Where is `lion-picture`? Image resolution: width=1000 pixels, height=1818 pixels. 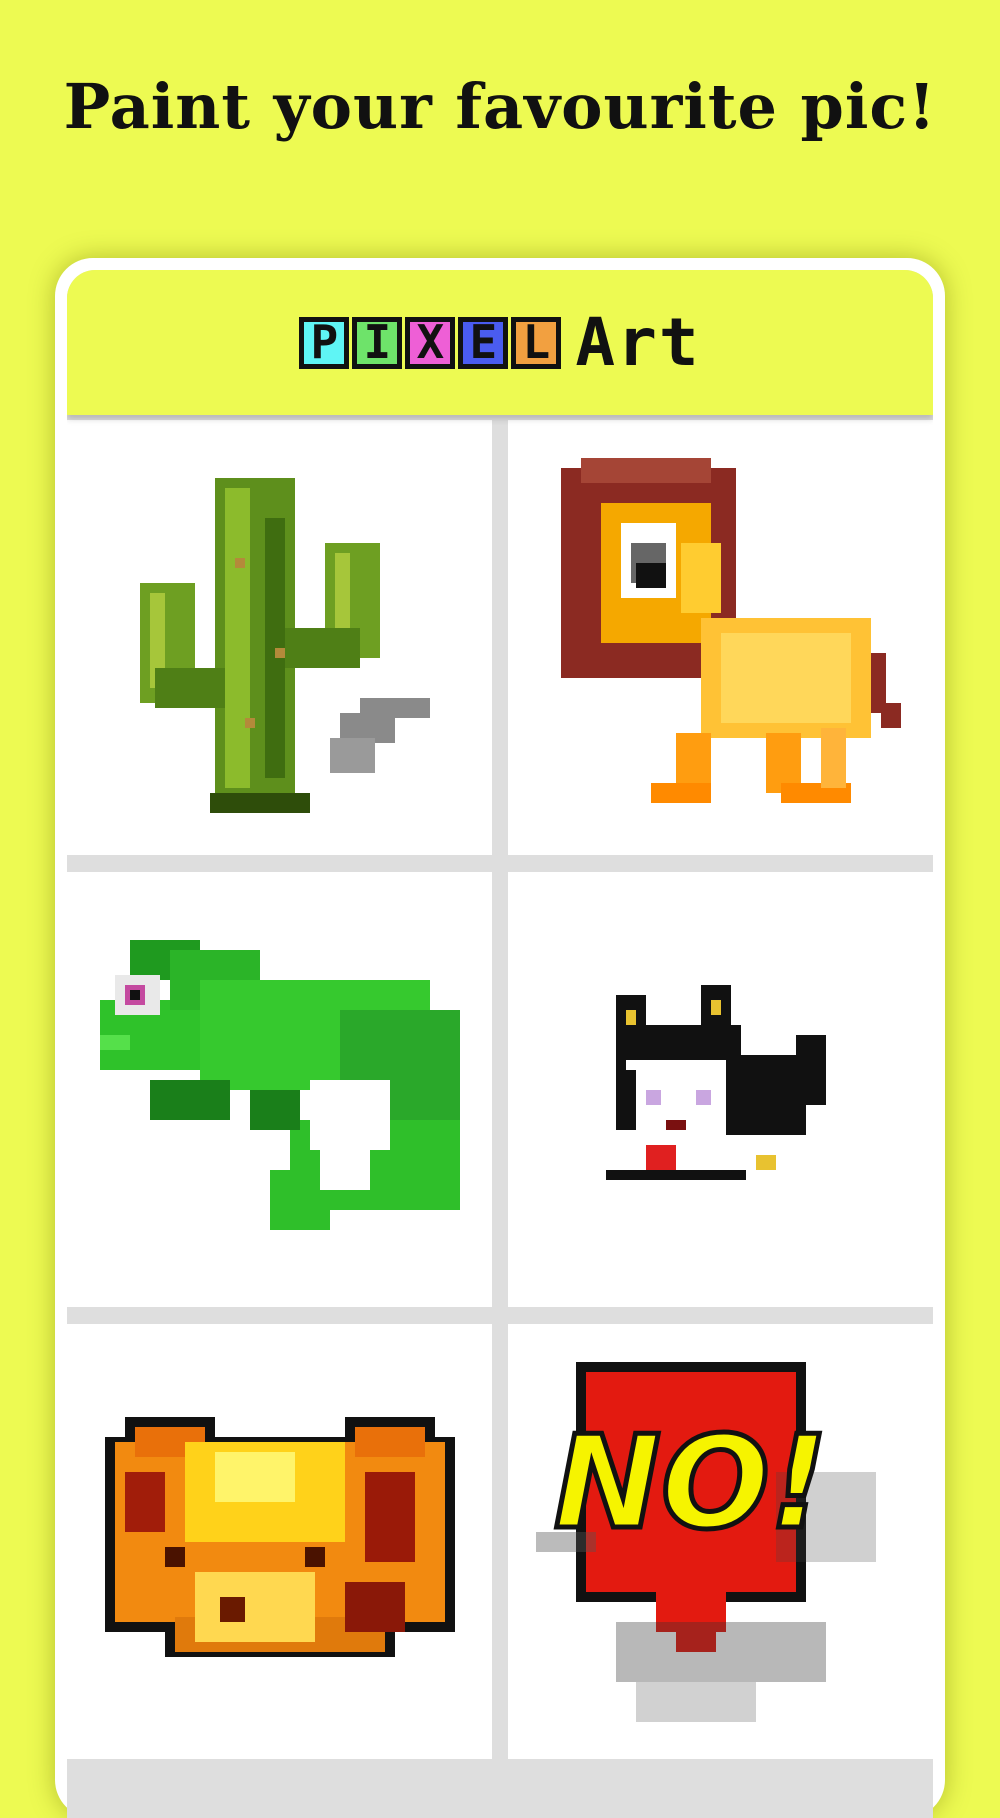 lion-picture is located at coordinates (730, 630).